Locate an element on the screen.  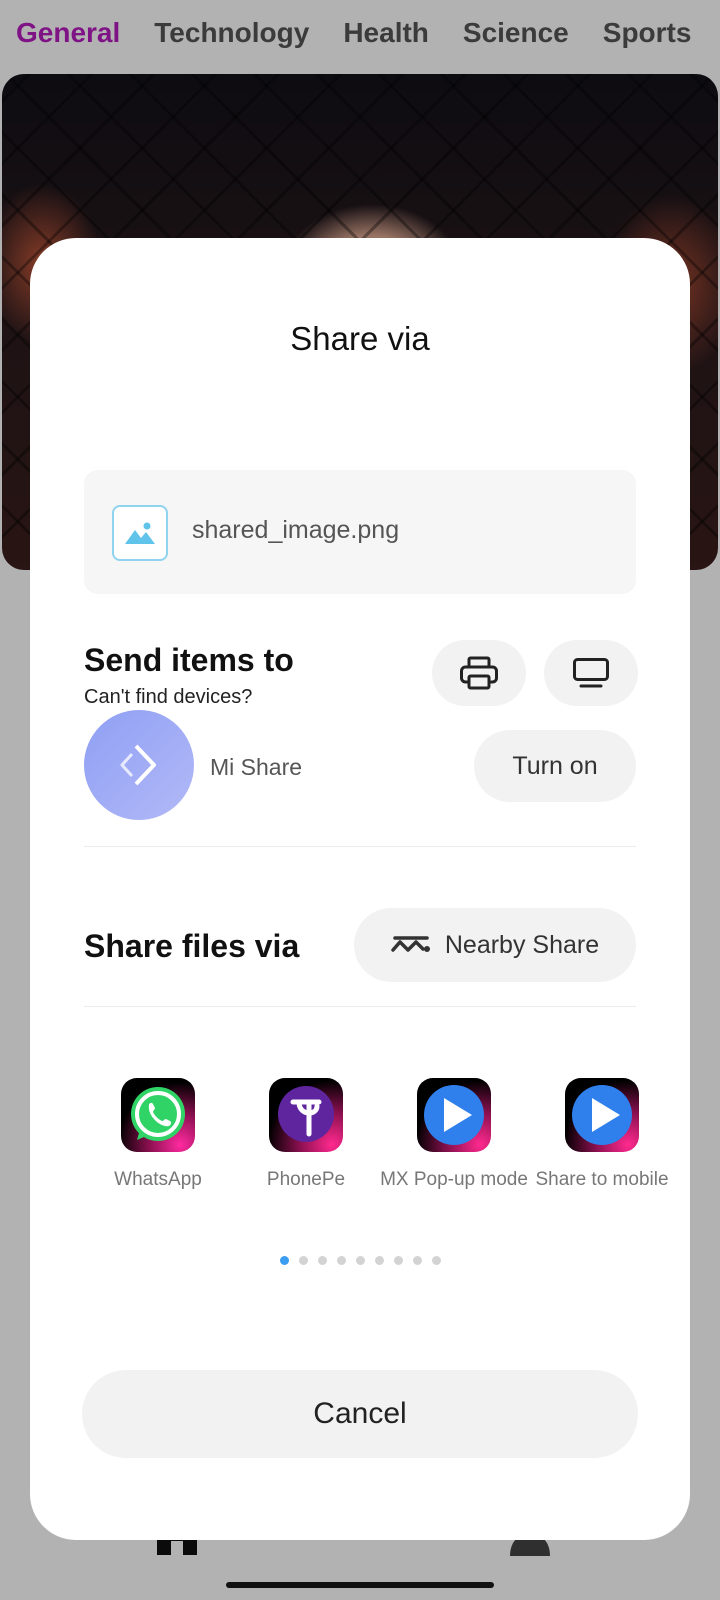
share-app-share-to-mobile: Share to mobile is located at coordinates (602, 1134).